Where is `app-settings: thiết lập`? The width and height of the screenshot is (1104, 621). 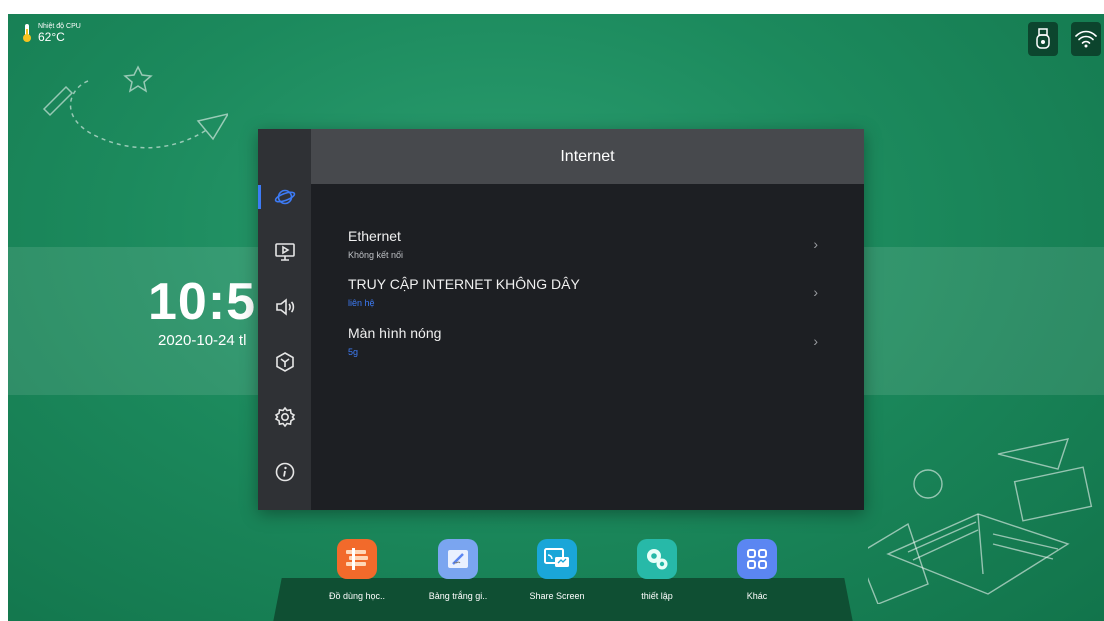 app-settings: thiết lập is located at coordinates (657, 570).